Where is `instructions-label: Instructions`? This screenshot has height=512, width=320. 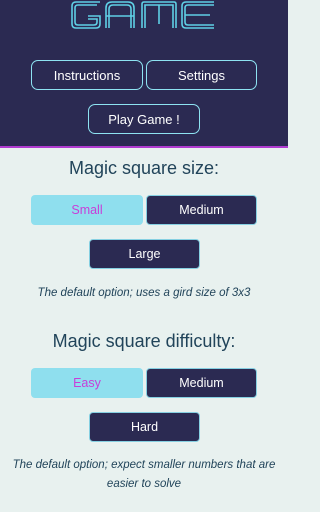
instructions-label: Instructions is located at coordinates (87, 75).